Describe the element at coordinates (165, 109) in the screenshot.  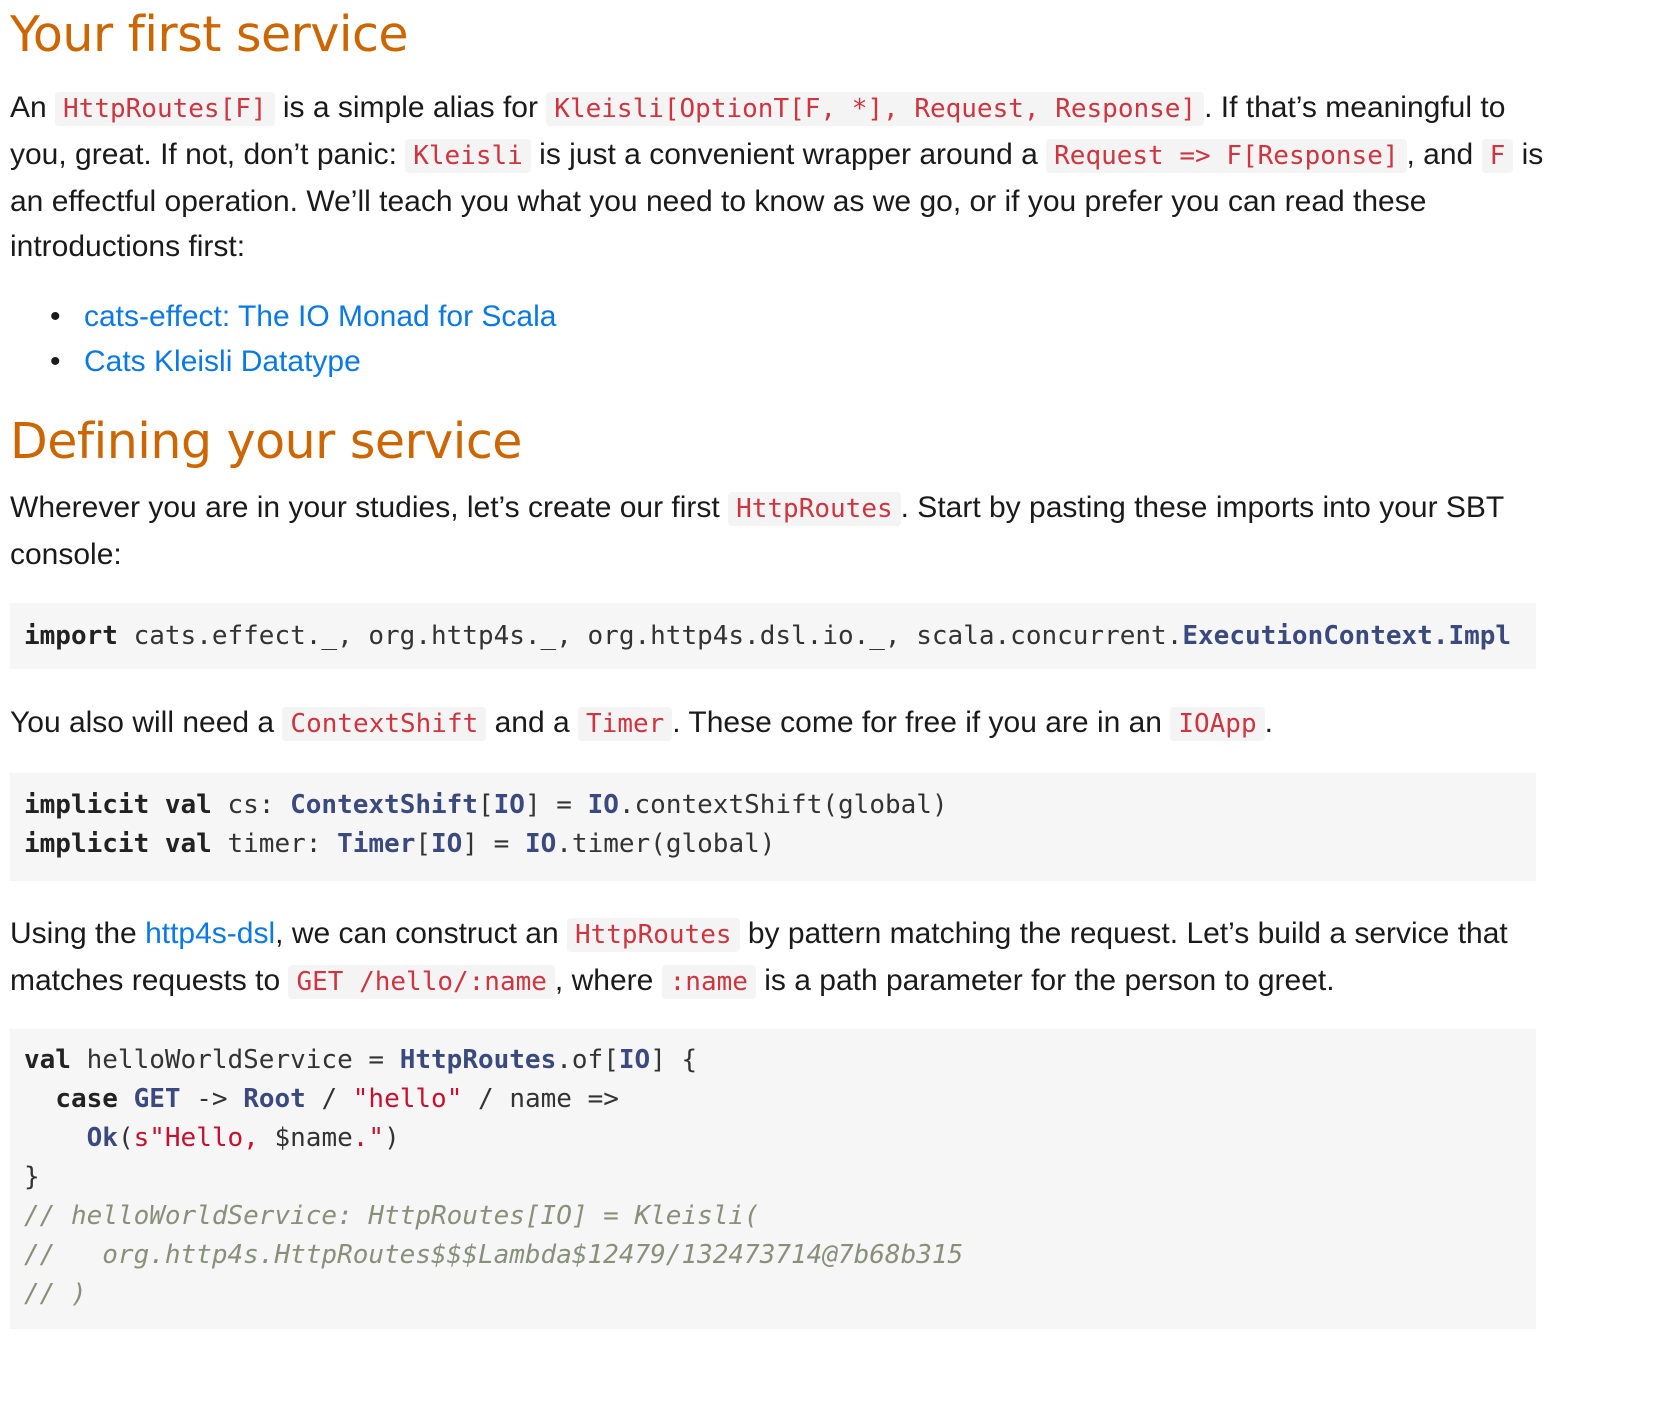
I see `inline-code: HttpRoutes[F]` at that location.